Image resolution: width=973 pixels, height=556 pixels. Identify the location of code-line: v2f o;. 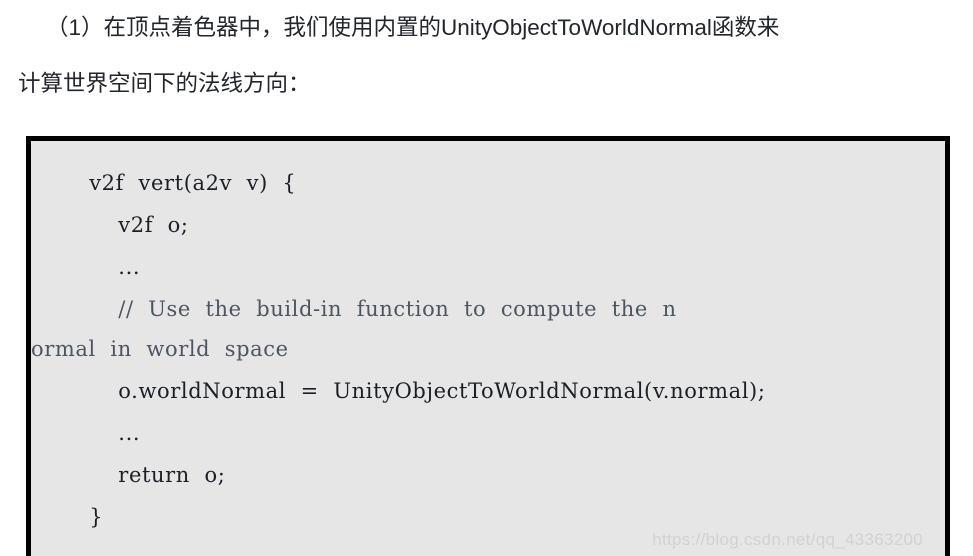
(110, 225).